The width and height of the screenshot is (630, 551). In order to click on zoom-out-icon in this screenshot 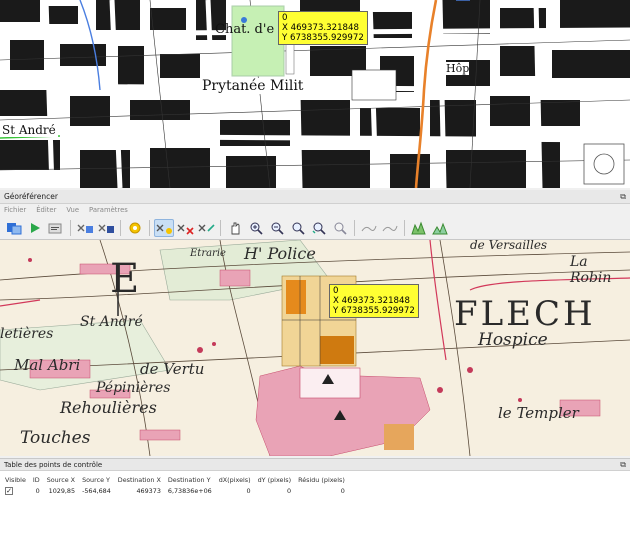, I will do `click(277, 228)`.